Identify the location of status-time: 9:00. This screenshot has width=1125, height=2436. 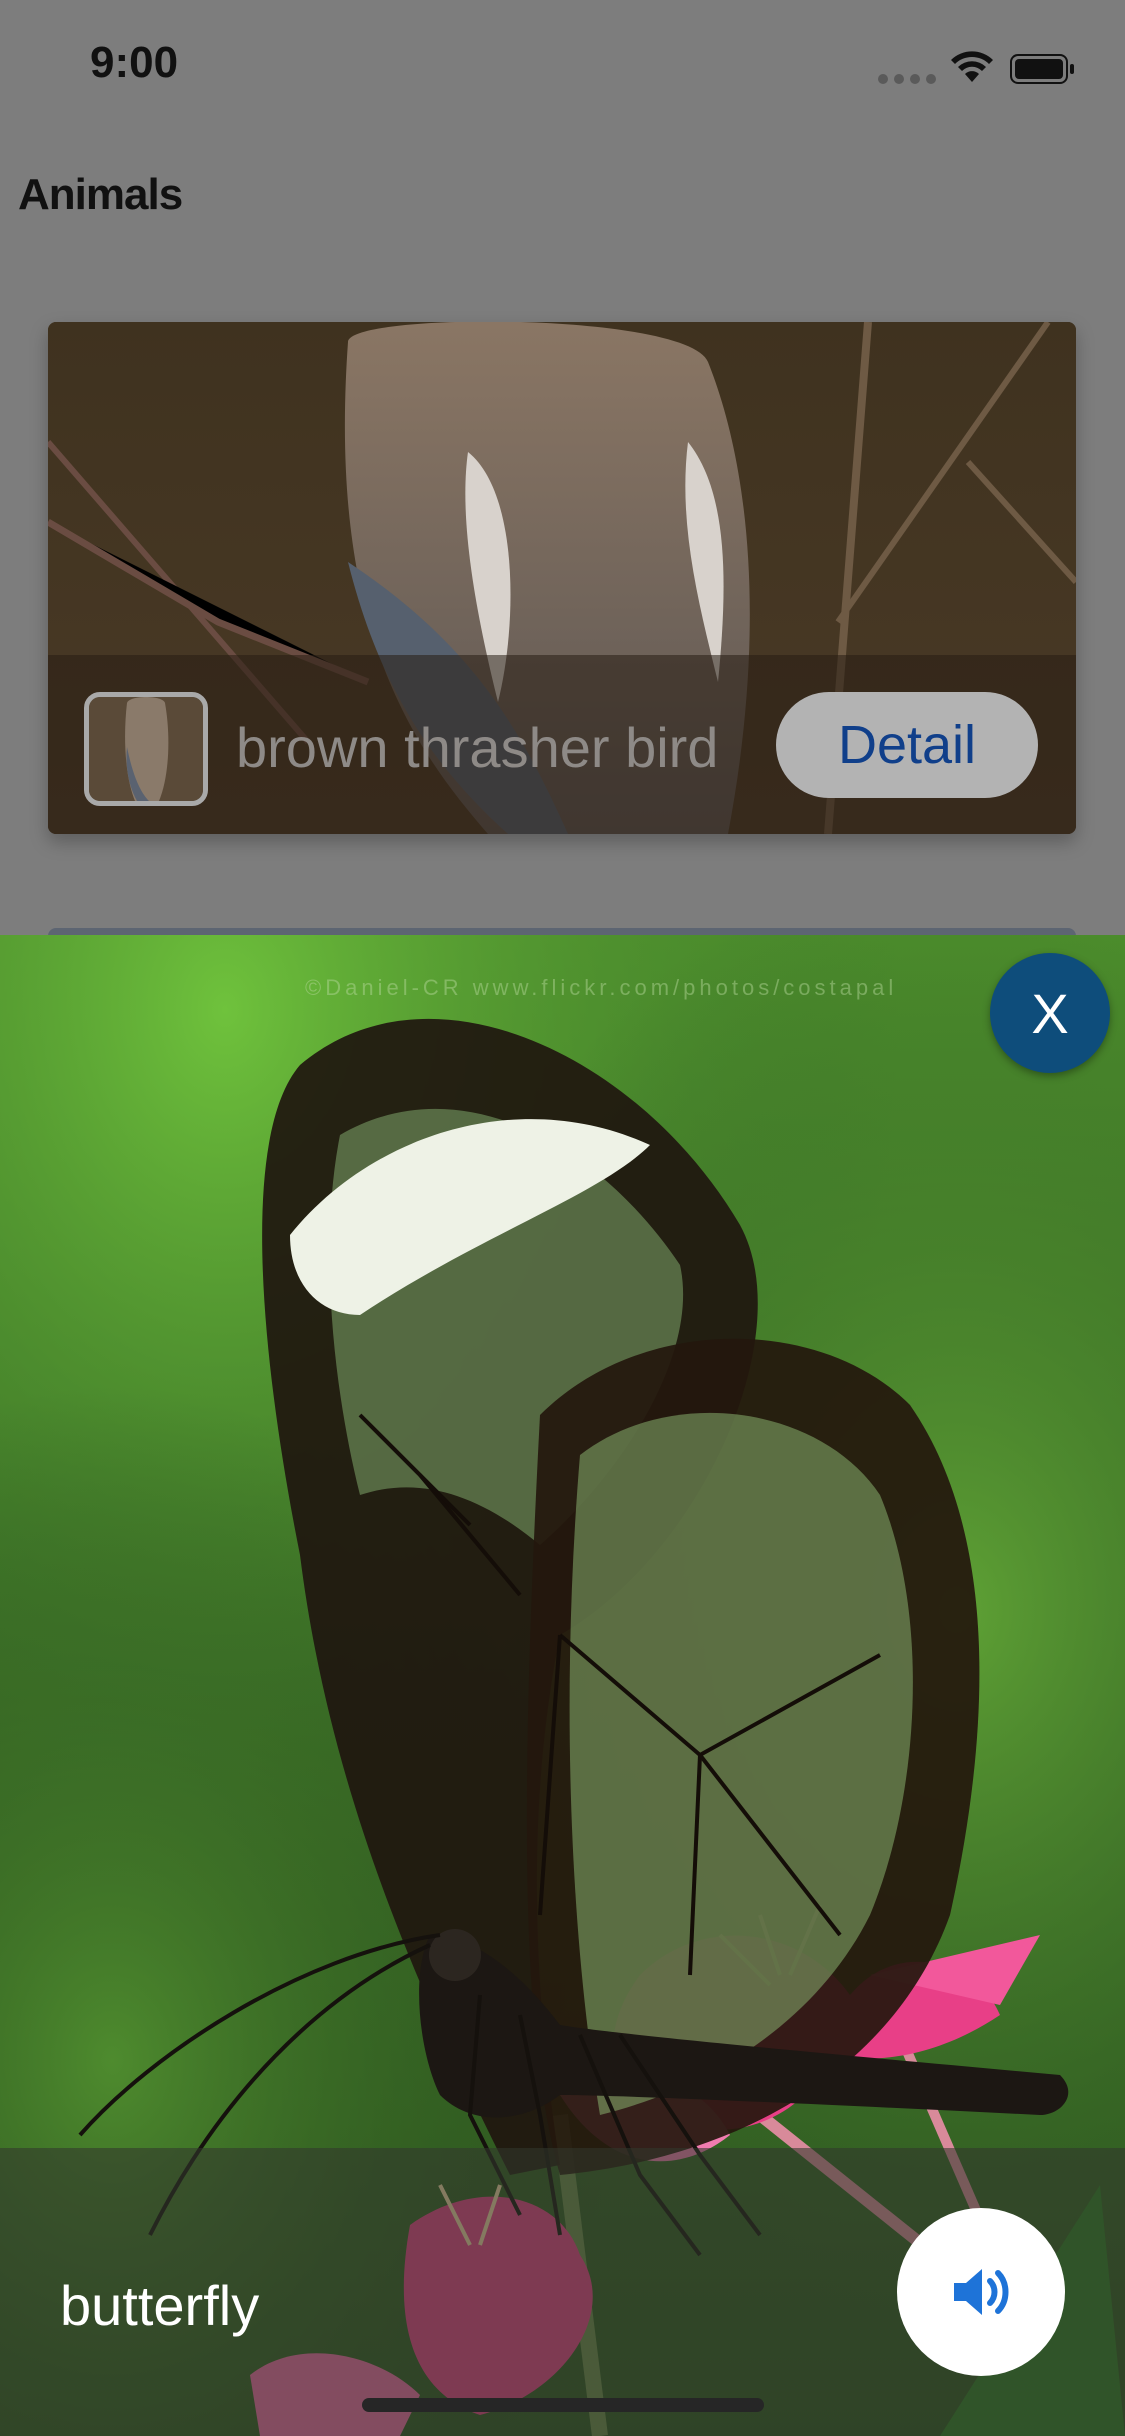
(134, 62).